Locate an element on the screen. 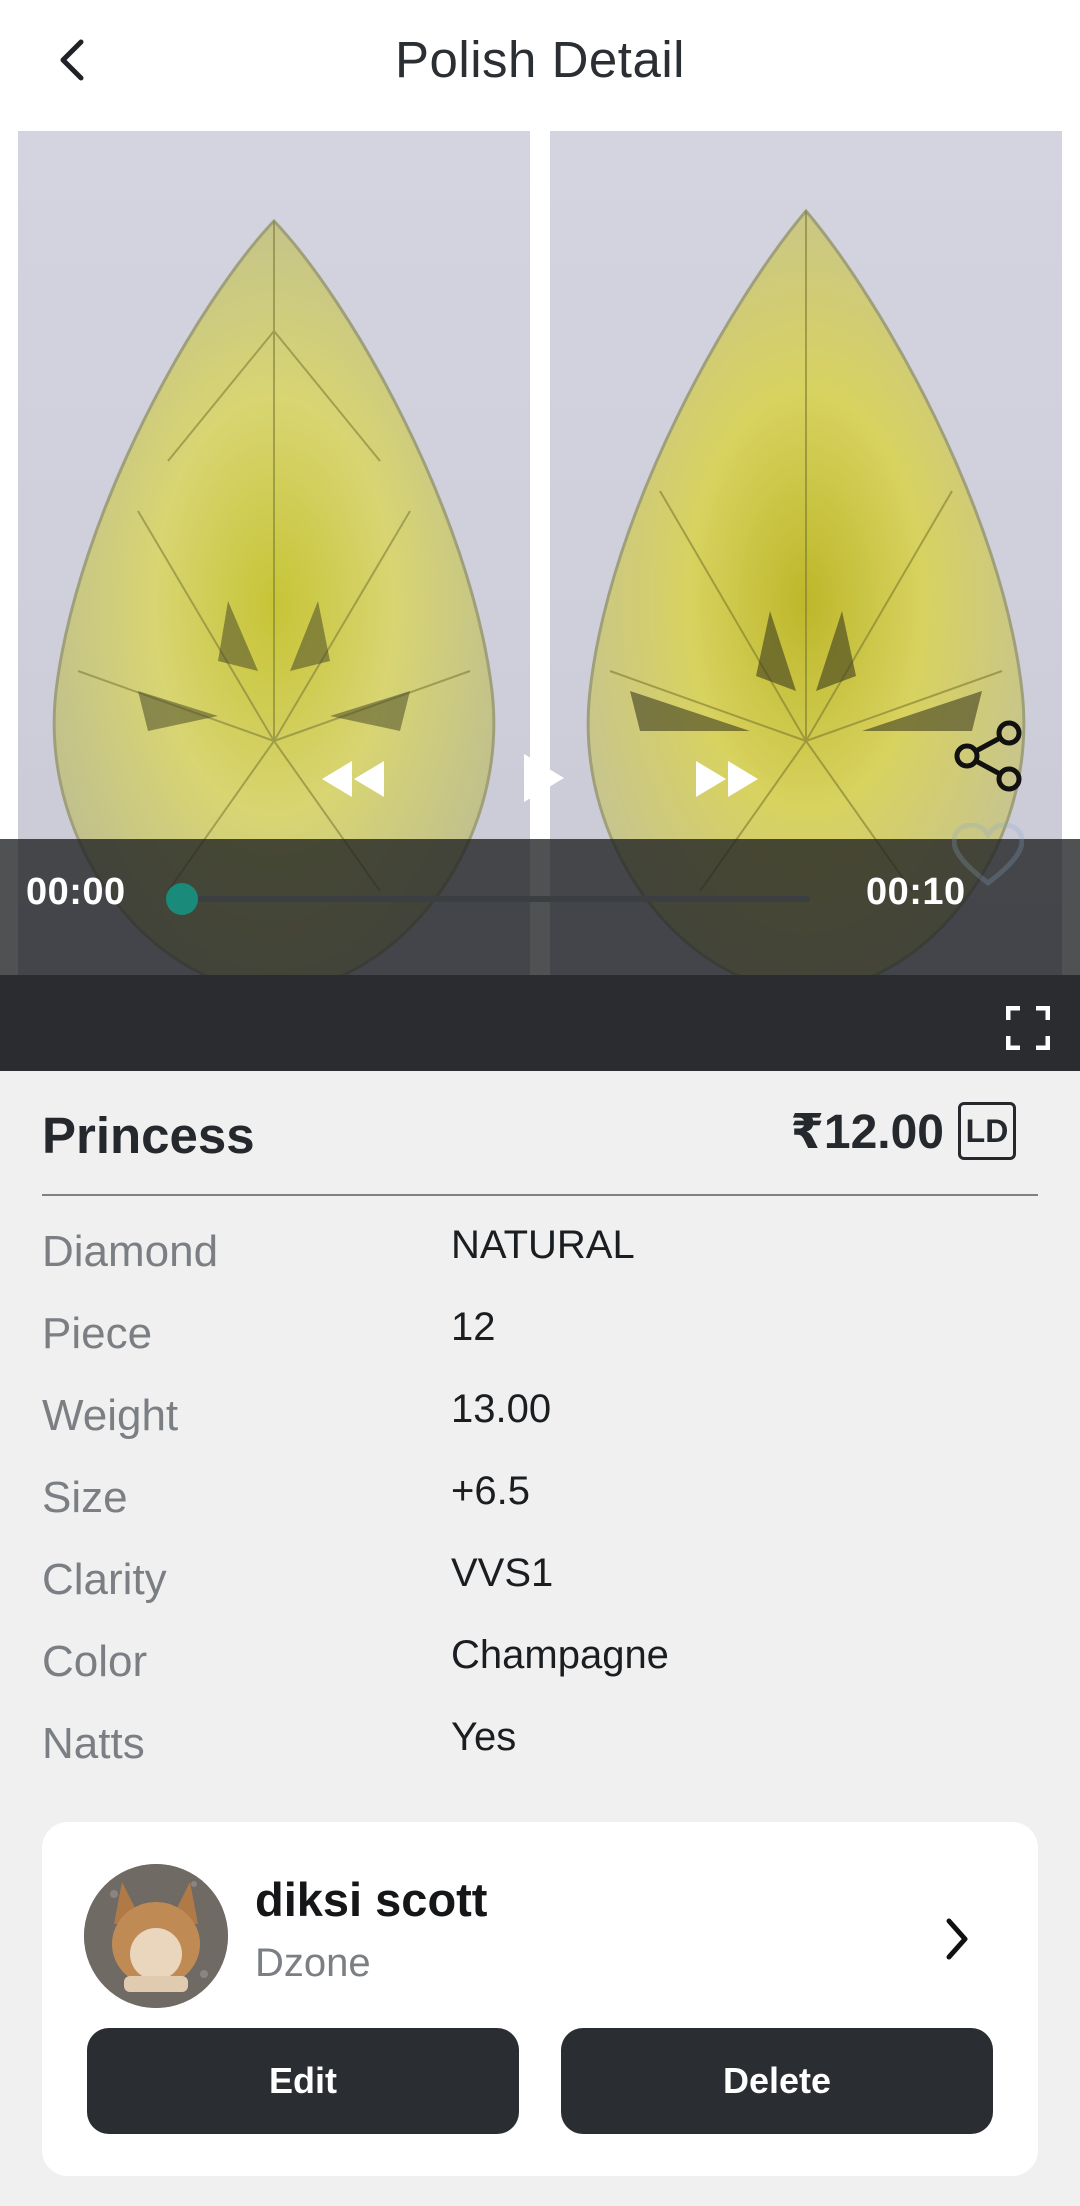  item-price: ₹12.00 is located at coordinates (867, 1132).